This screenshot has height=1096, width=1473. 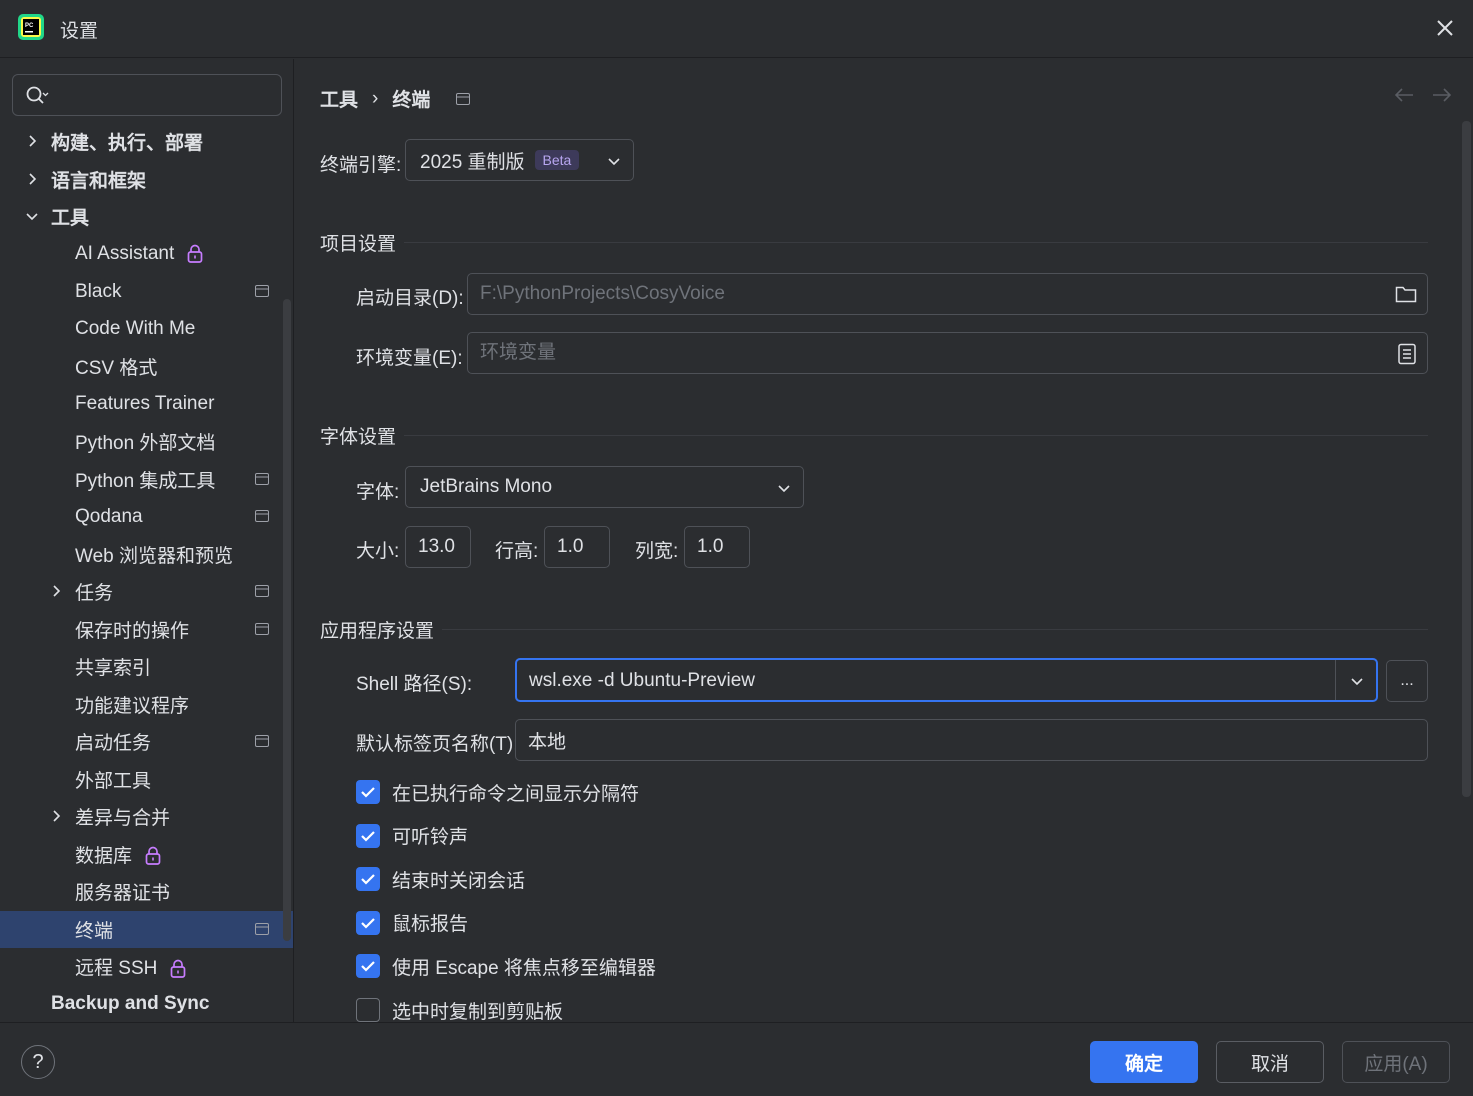 What do you see at coordinates (146, 254) in the screenshot?
I see `sidebar-item: AI Assistant` at bounding box center [146, 254].